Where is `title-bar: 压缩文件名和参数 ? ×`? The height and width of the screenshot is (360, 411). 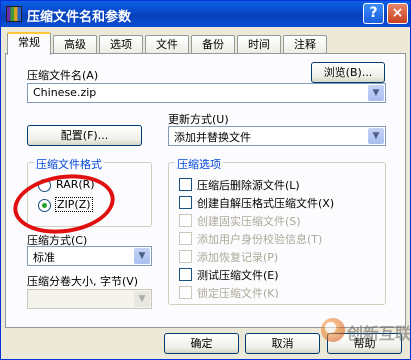 title-bar: 压缩文件名和参数 ? × is located at coordinates (205, 14).